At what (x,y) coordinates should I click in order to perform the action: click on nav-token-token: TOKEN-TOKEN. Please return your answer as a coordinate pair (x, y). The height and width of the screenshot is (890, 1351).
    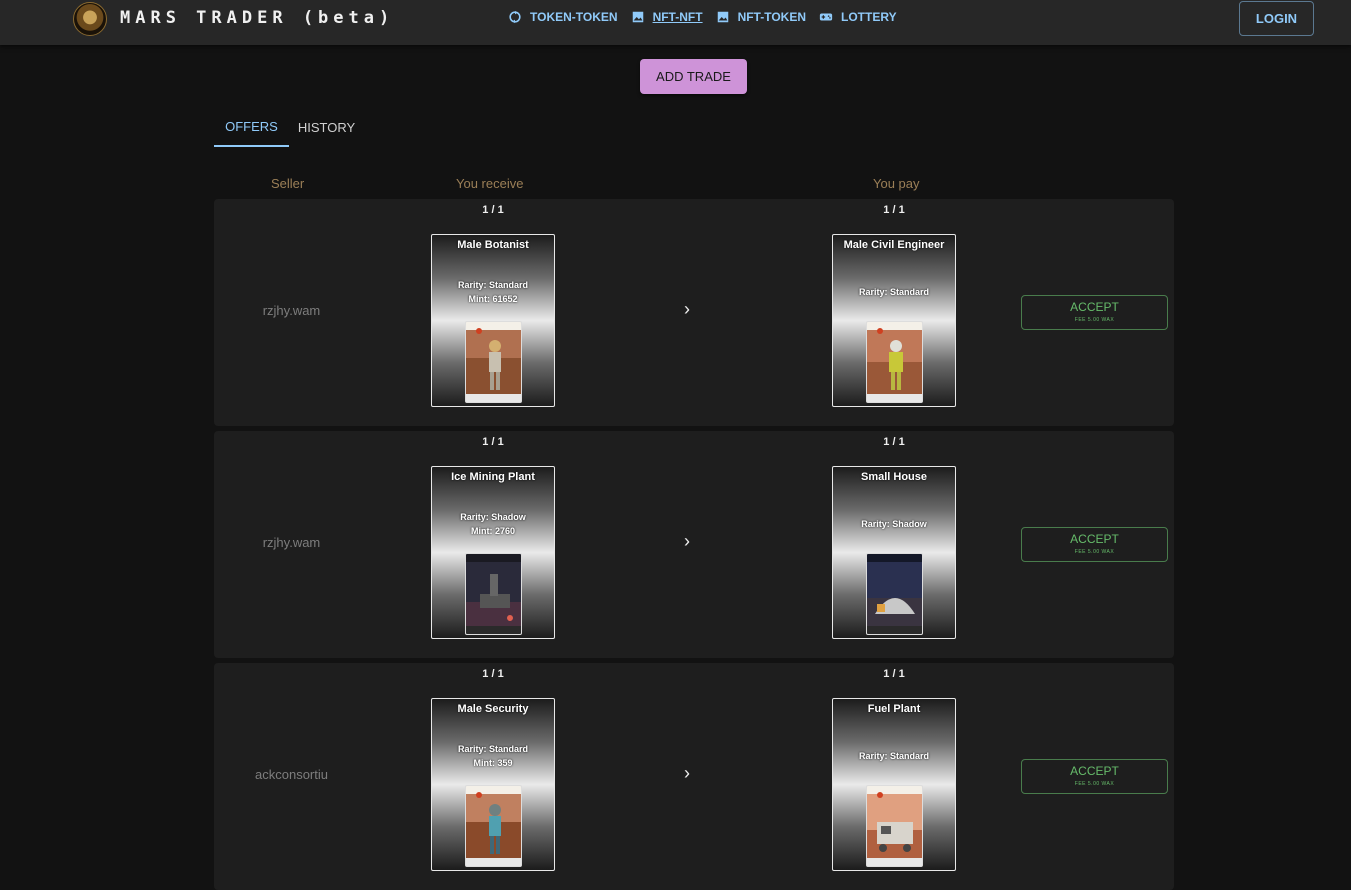
    Looking at the image, I should click on (562, 17).